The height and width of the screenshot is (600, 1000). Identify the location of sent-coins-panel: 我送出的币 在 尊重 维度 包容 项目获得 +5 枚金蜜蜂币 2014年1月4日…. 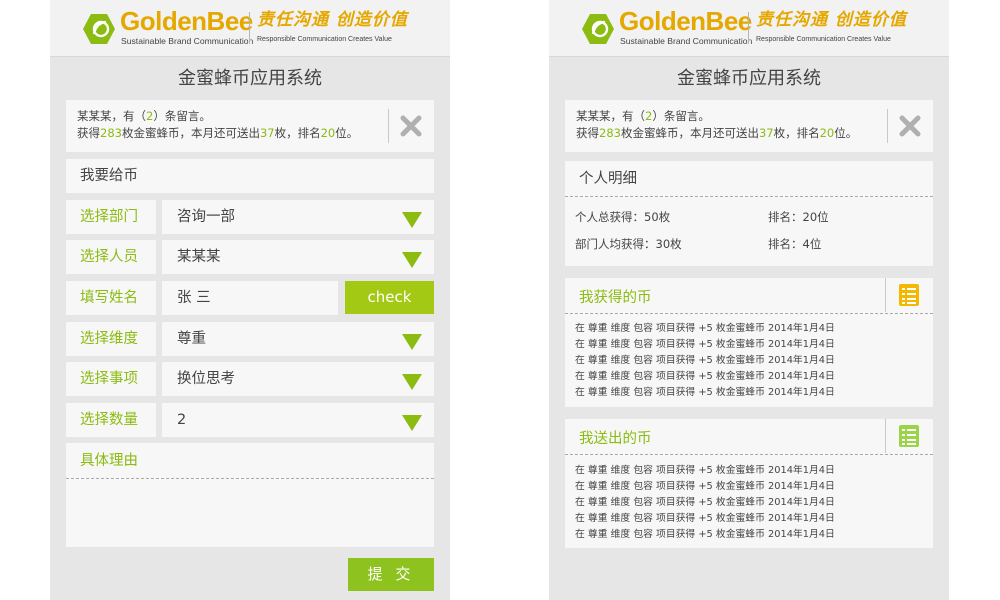
(749, 483).